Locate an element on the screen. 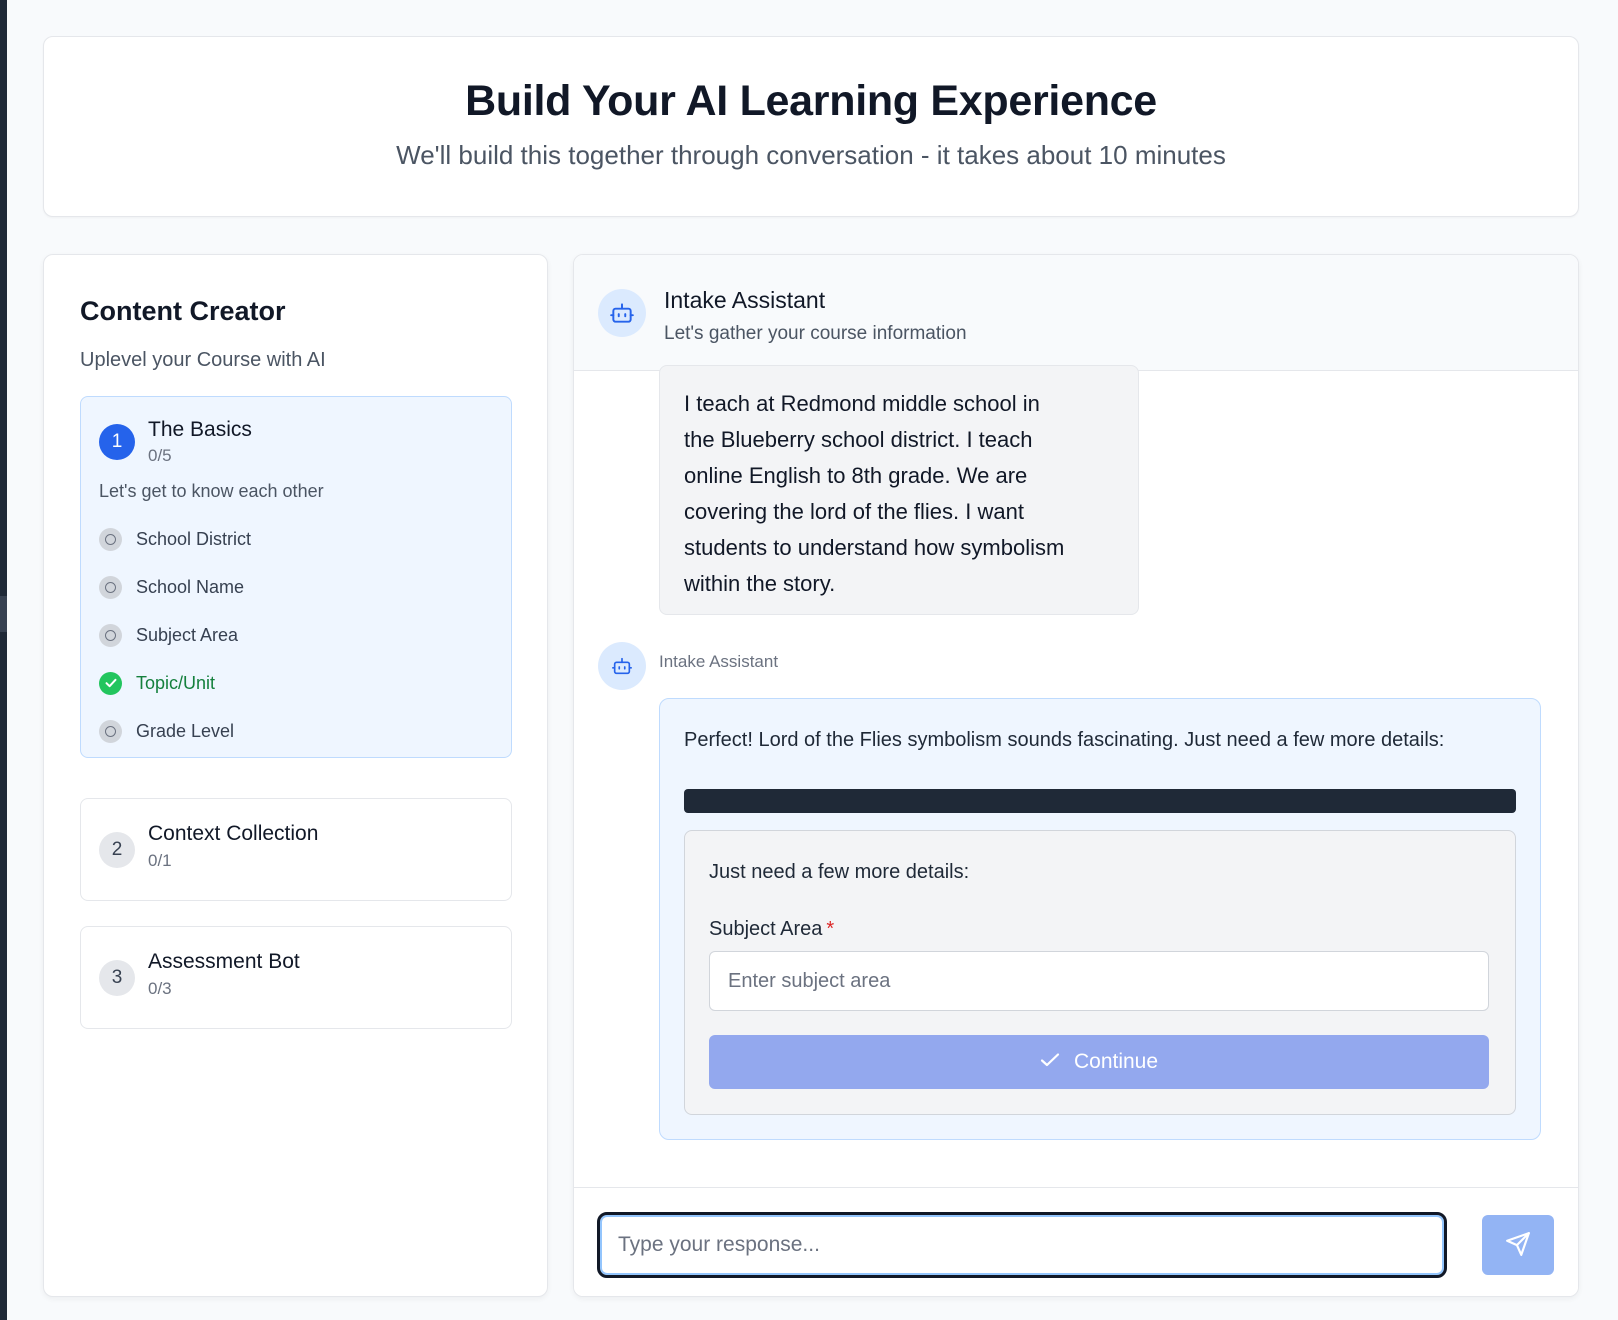  requirement-grade-level: Grade Level is located at coordinates (166, 731).